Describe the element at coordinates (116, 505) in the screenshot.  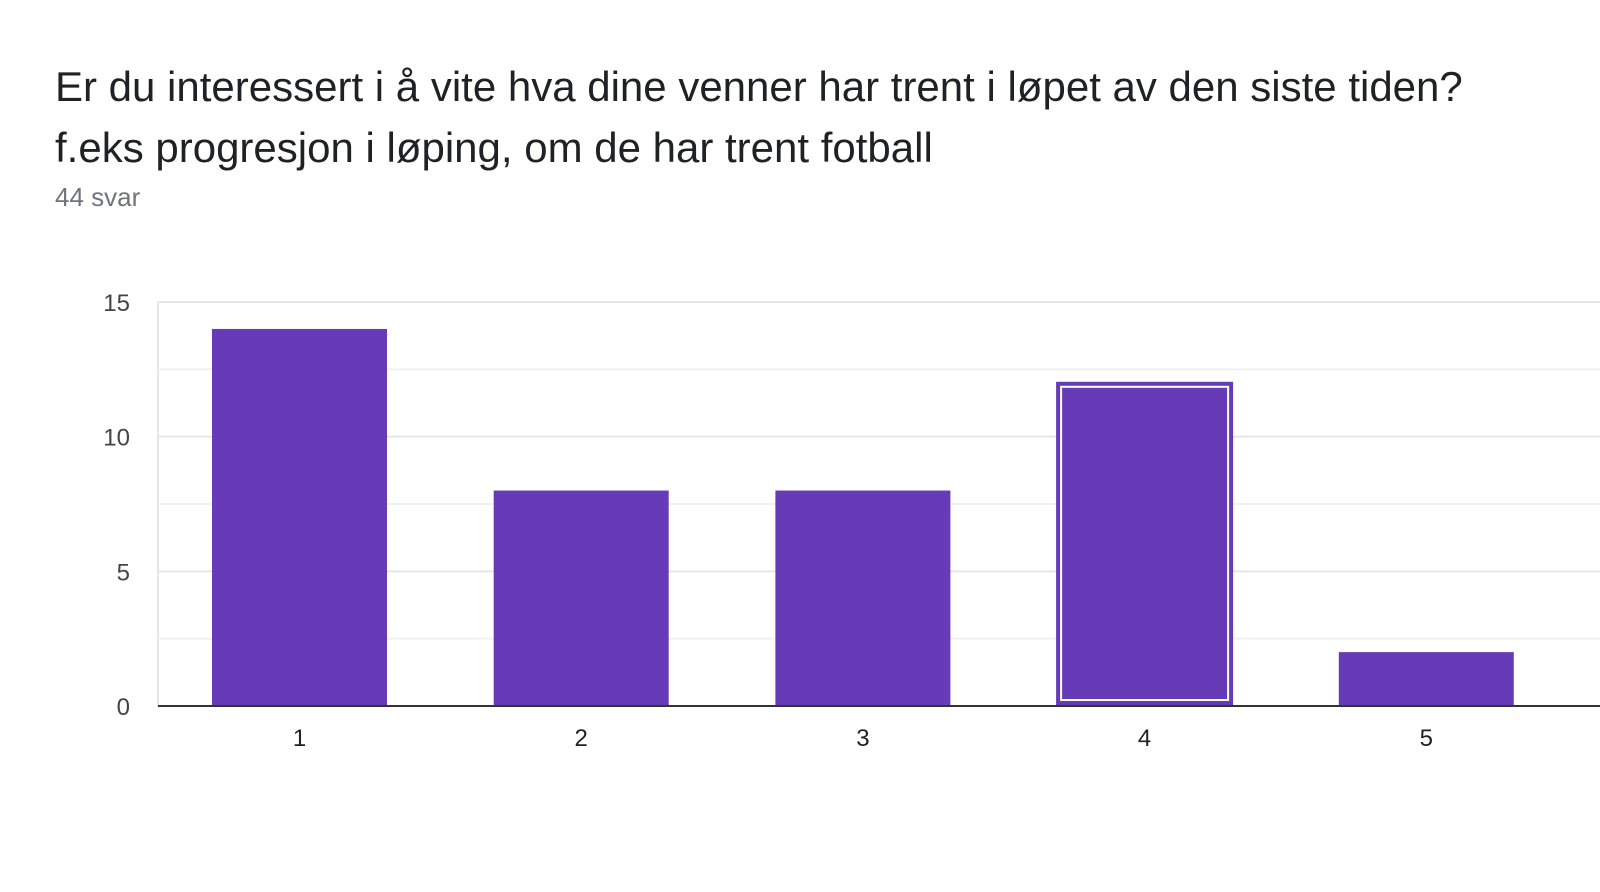
I see `y-tick-labels: 0 5 10 15` at that location.